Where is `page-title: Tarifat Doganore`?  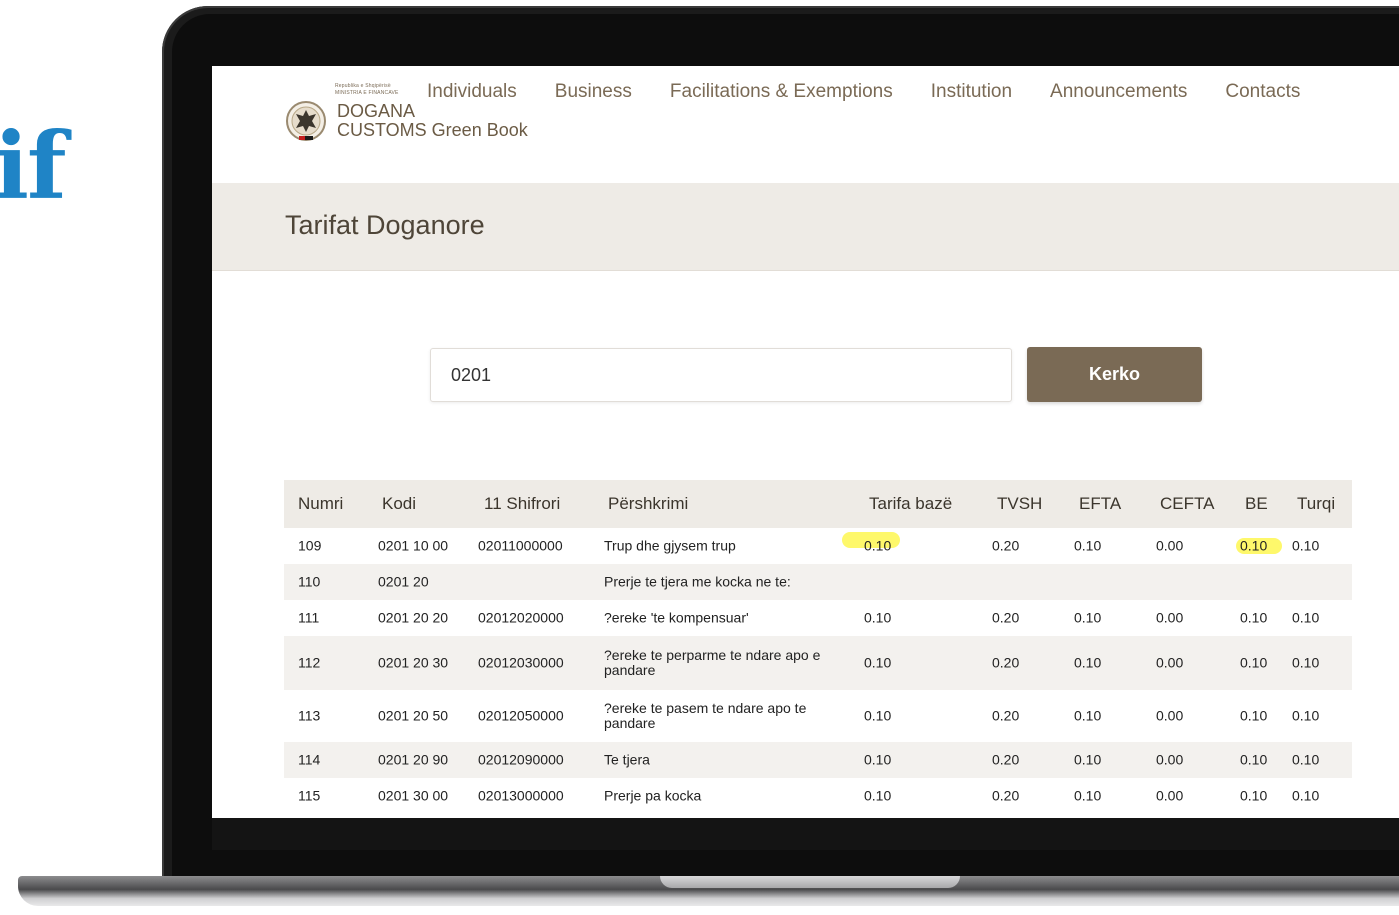 page-title: Tarifat Doganore is located at coordinates (385, 225).